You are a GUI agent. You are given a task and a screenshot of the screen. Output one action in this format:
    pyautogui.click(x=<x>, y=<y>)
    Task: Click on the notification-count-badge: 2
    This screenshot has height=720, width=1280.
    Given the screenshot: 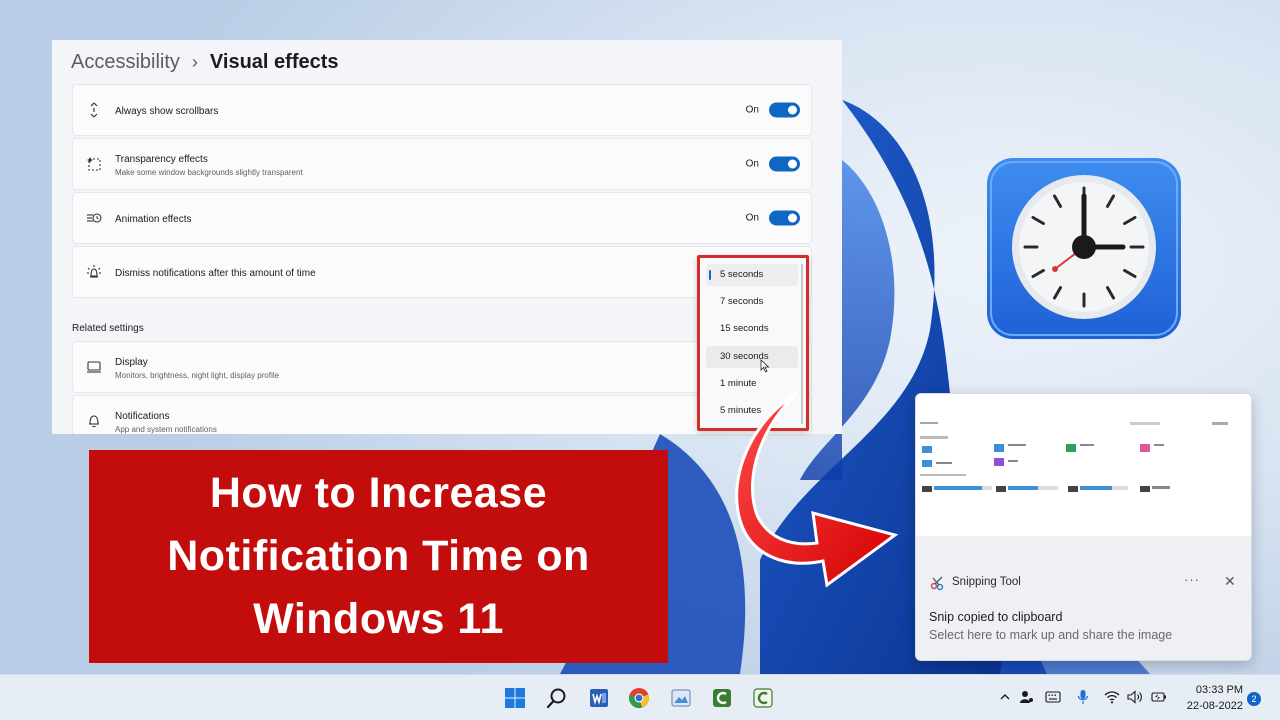 What is the action you would take?
    pyautogui.click(x=1254, y=699)
    